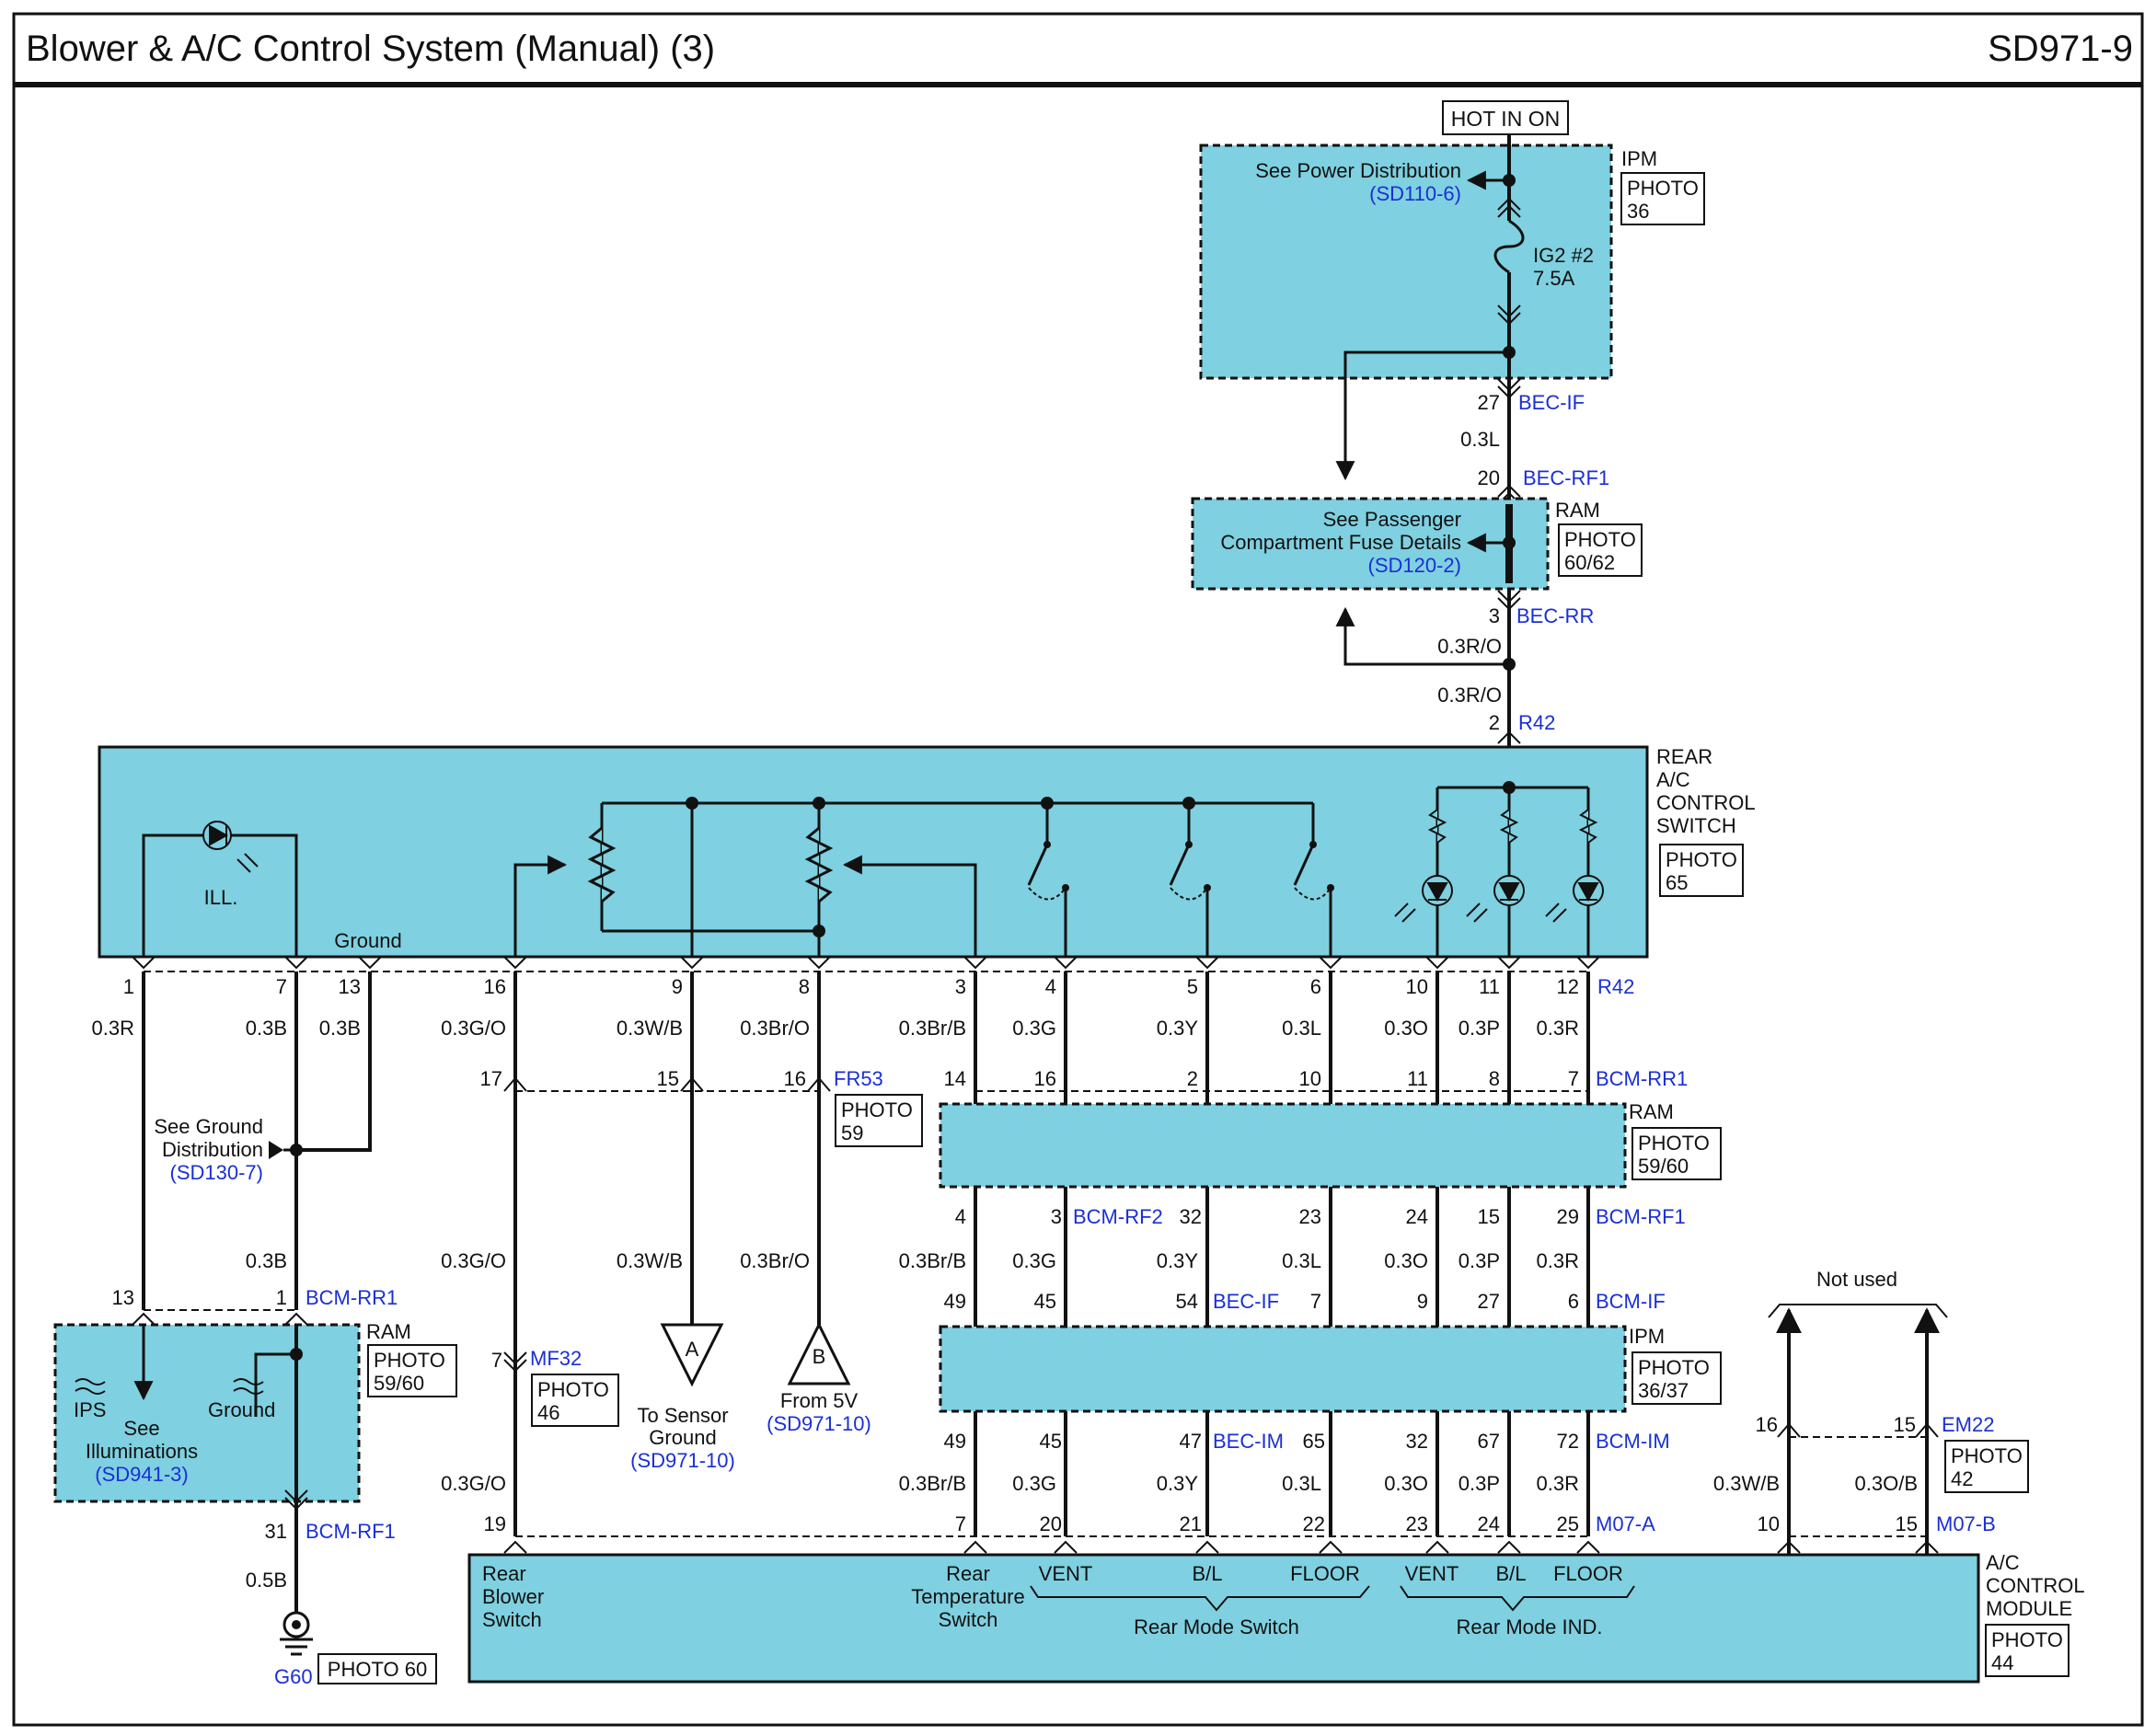  Describe the element at coordinates (795, 1078) in the screenshot. I see `pin-16-mid: 16` at that location.